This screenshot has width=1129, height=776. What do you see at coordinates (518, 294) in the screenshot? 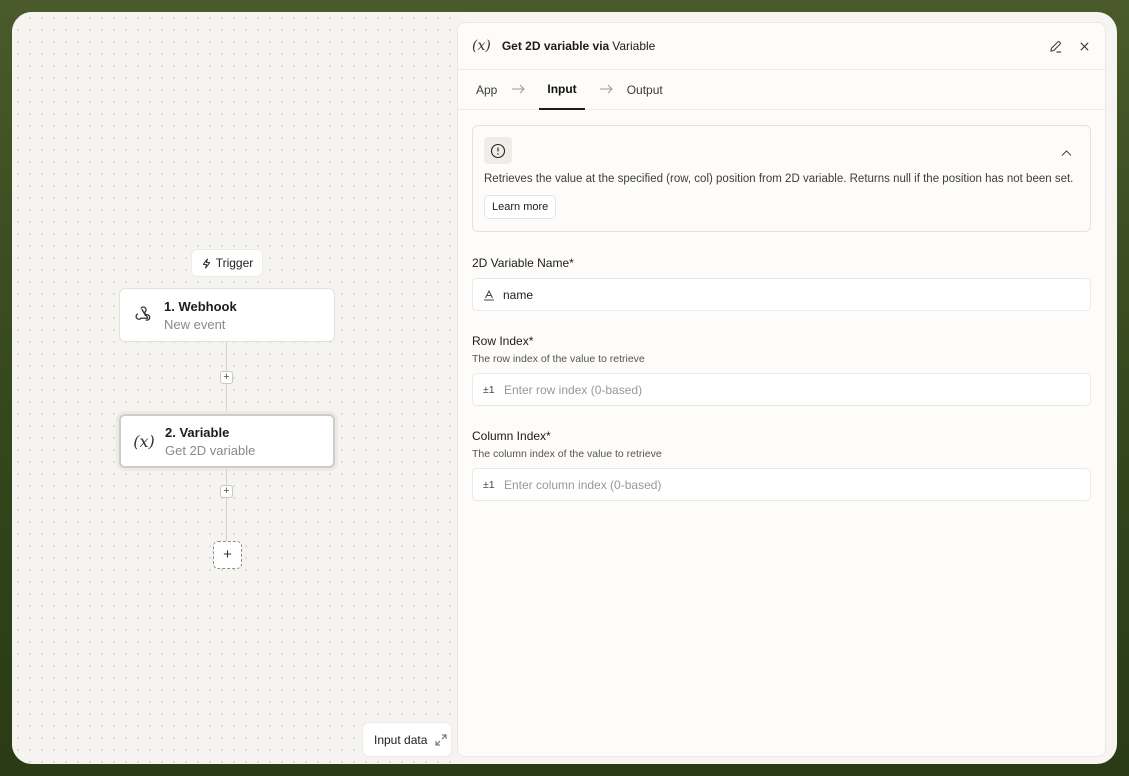
I see `variable-name-value: name` at bounding box center [518, 294].